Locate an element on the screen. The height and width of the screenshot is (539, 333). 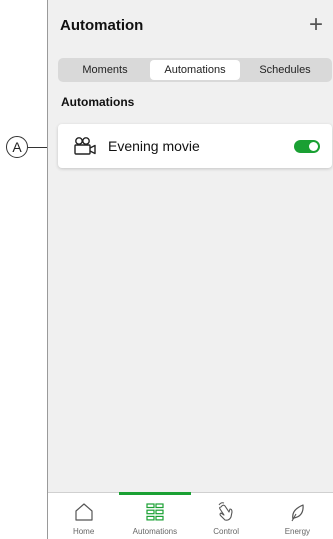
leaf-icon is located at coordinates (298, 513).